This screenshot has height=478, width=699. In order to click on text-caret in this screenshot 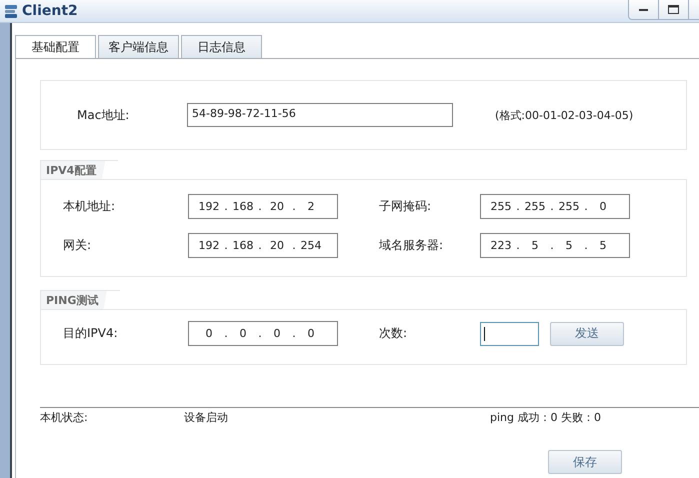, I will do `click(484, 333)`.